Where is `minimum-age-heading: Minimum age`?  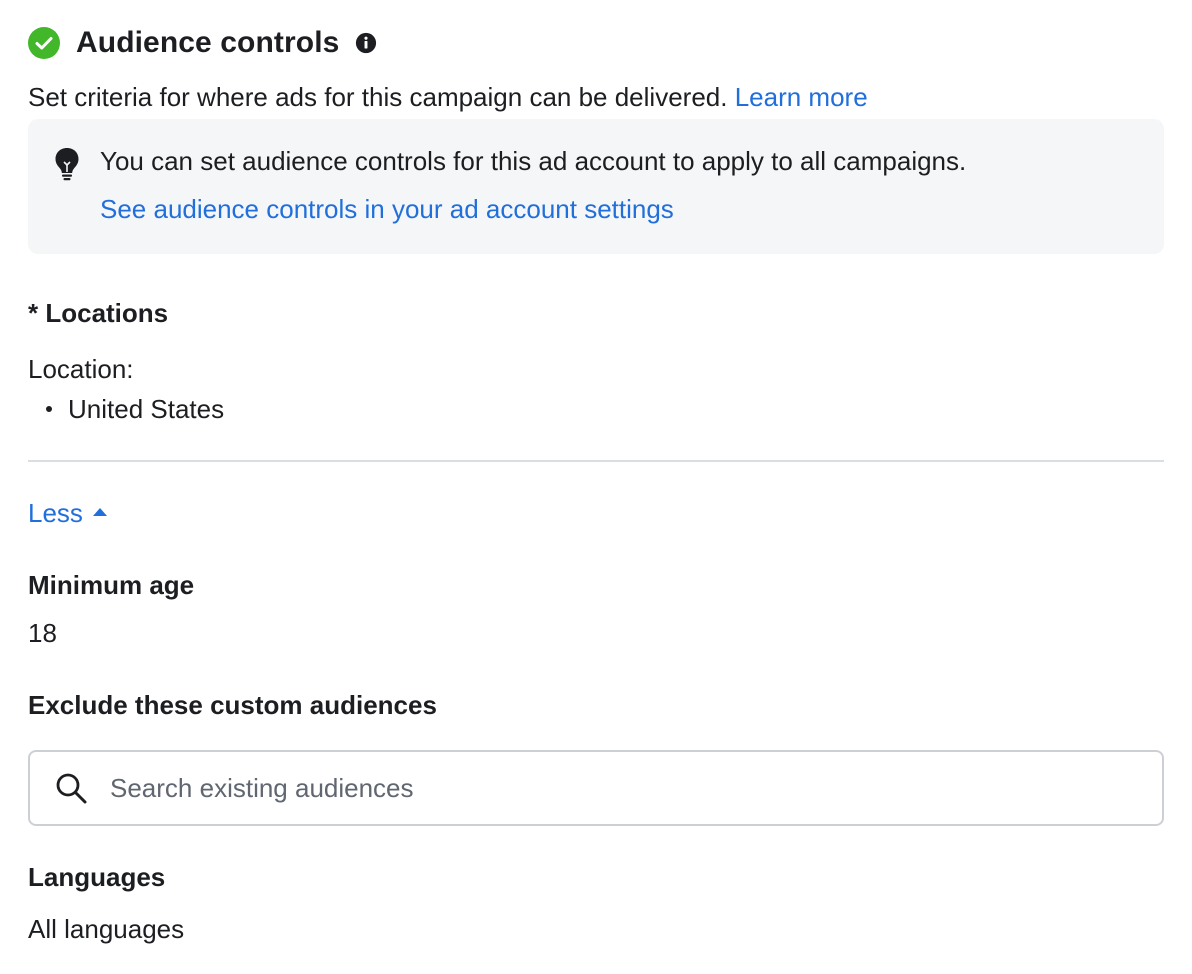 minimum-age-heading: Minimum age is located at coordinates (111, 585).